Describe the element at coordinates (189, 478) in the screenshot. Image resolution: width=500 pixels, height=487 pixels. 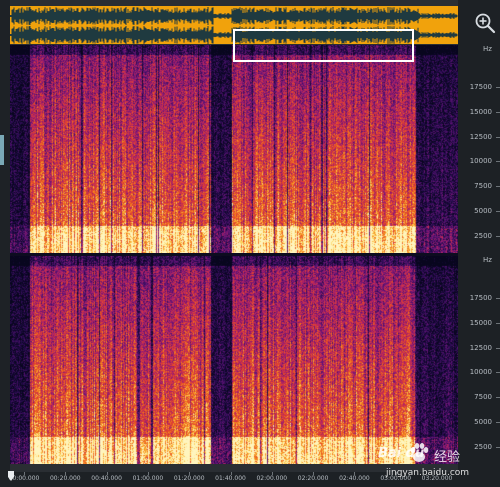
I see `time-tick-label: 01:20.000` at that location.